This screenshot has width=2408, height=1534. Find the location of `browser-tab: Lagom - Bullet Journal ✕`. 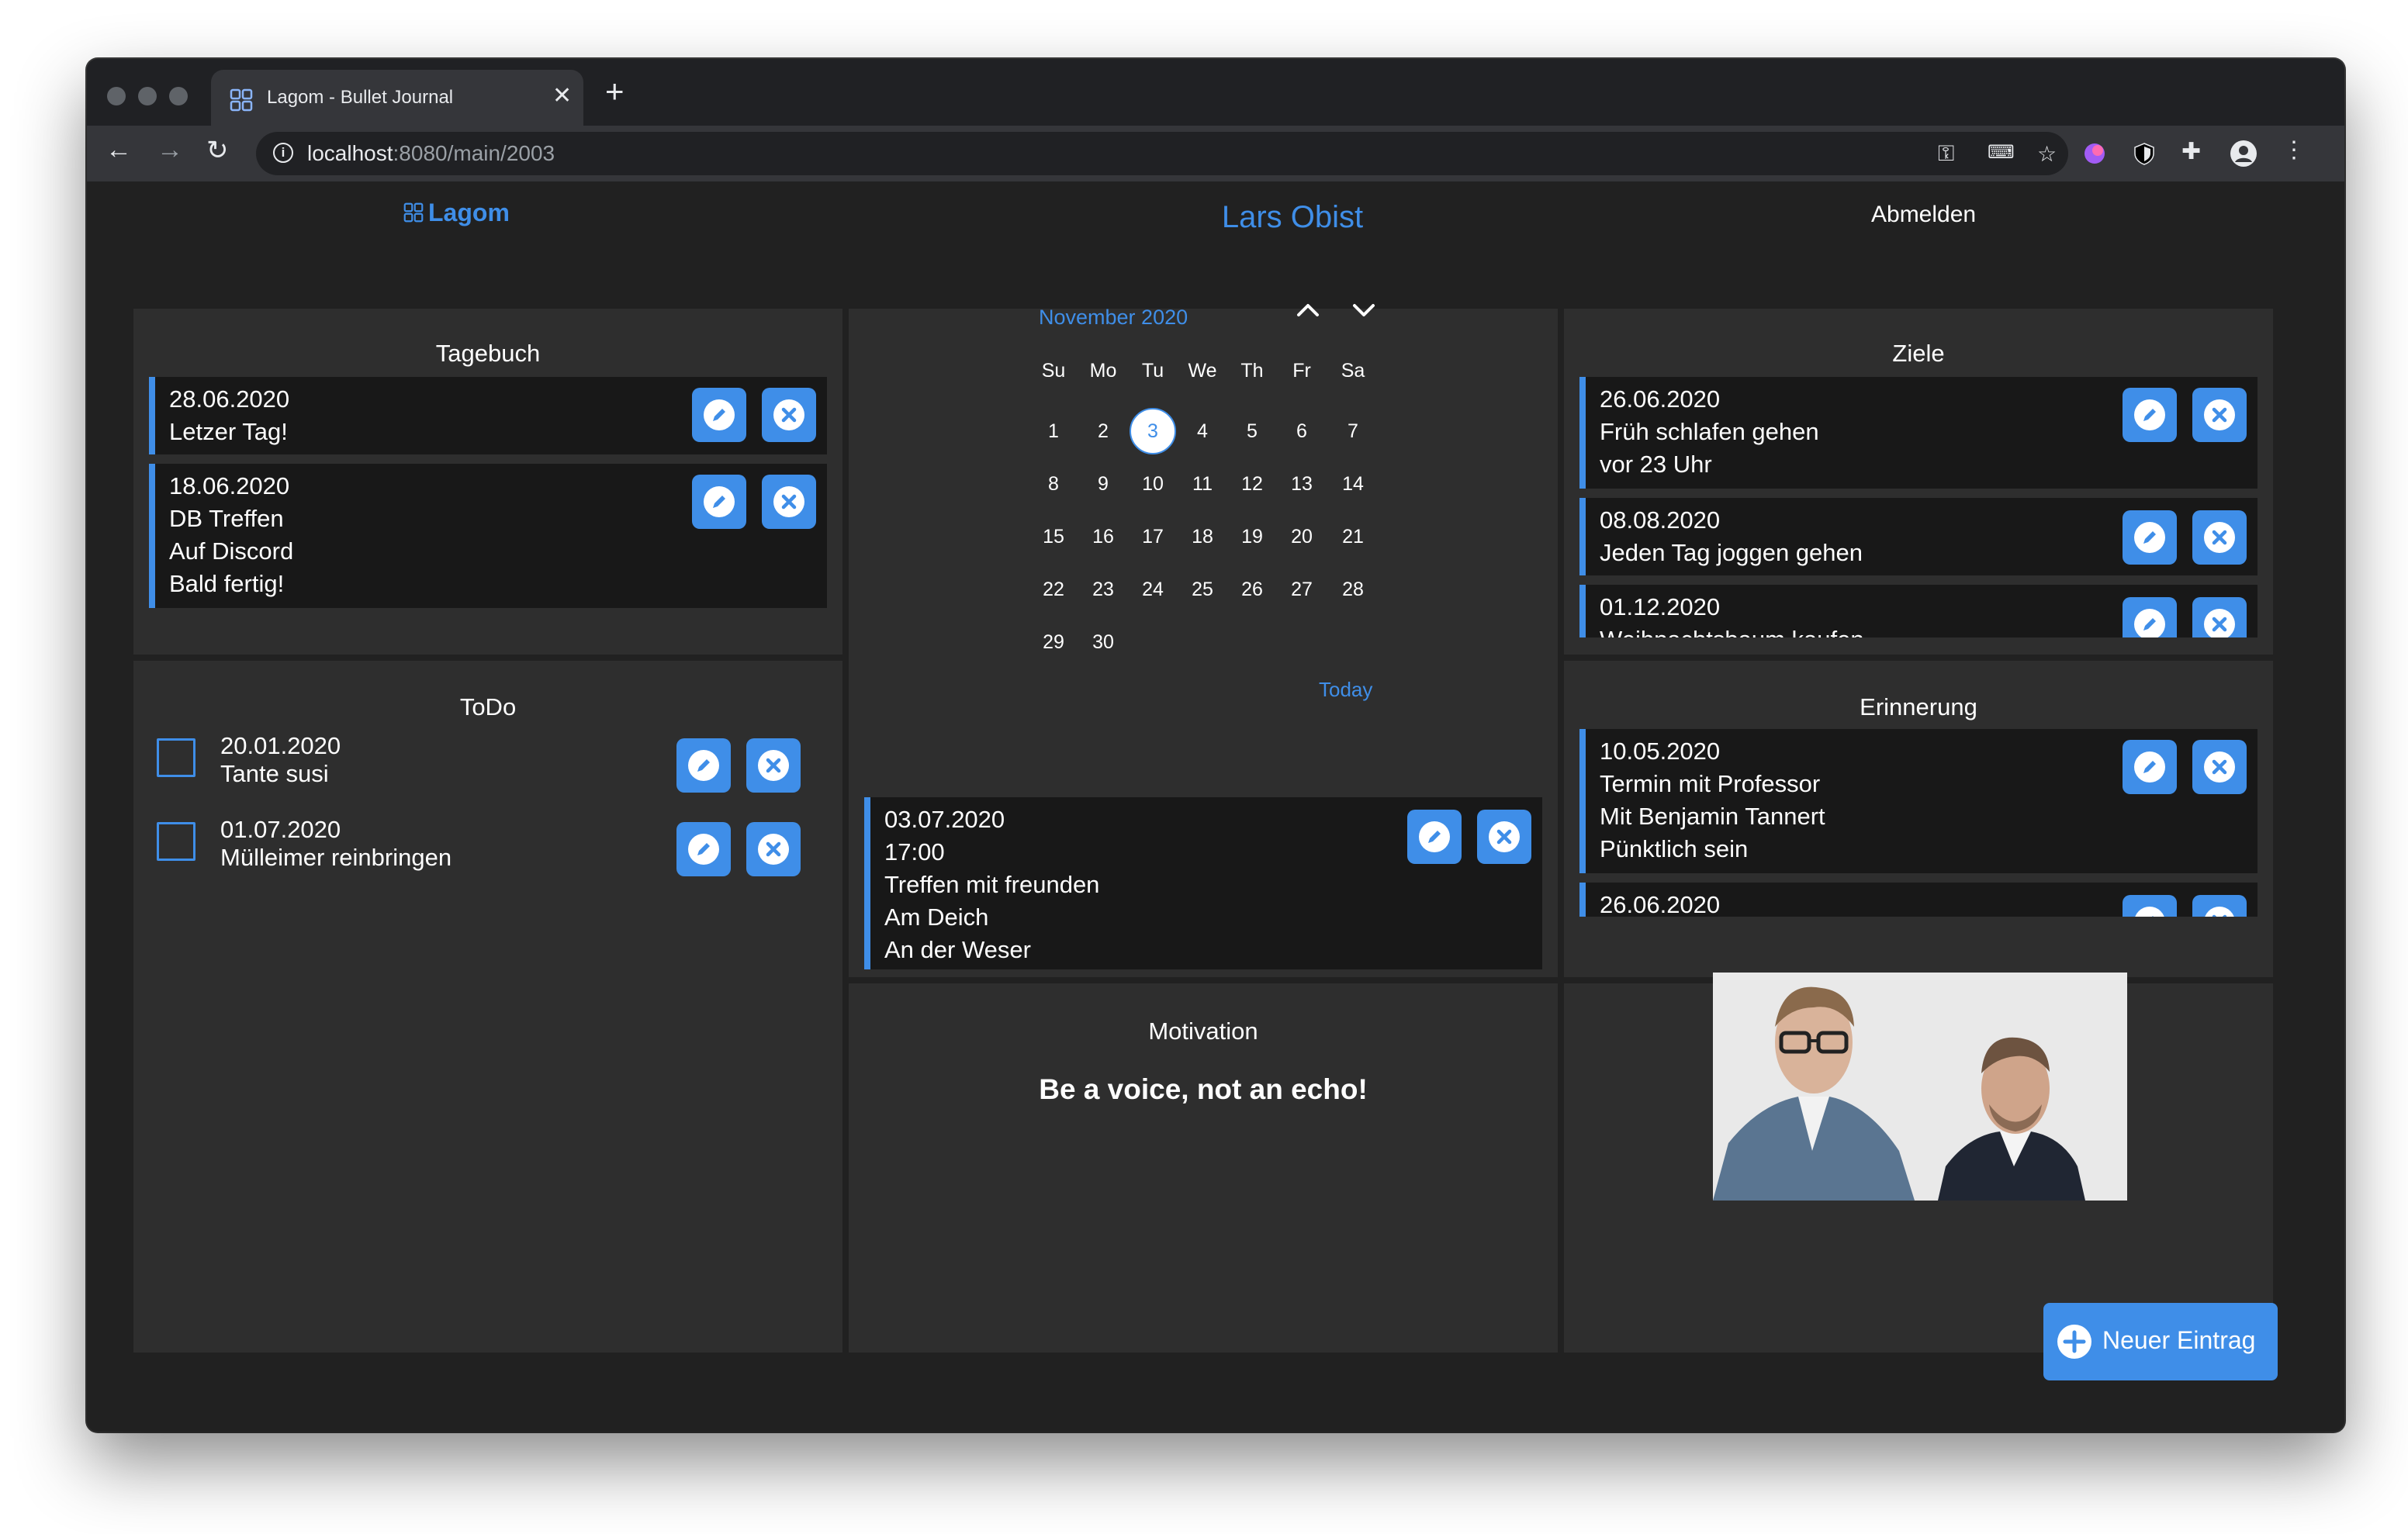

browser-tab: Lagom - Bullet Journal ✕ is located at coordinates (397, 98).